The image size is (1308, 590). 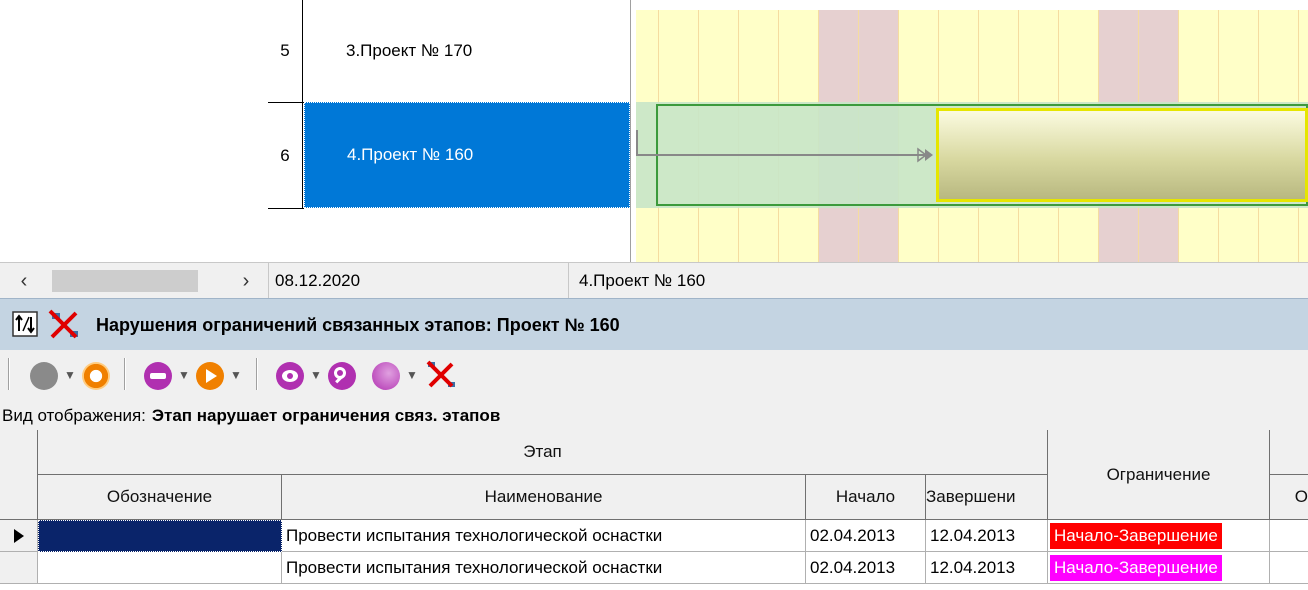 What do you see at coordinates (342, 376) in the screenshot?
I see `find-icon` at bounding box center [342, 376].